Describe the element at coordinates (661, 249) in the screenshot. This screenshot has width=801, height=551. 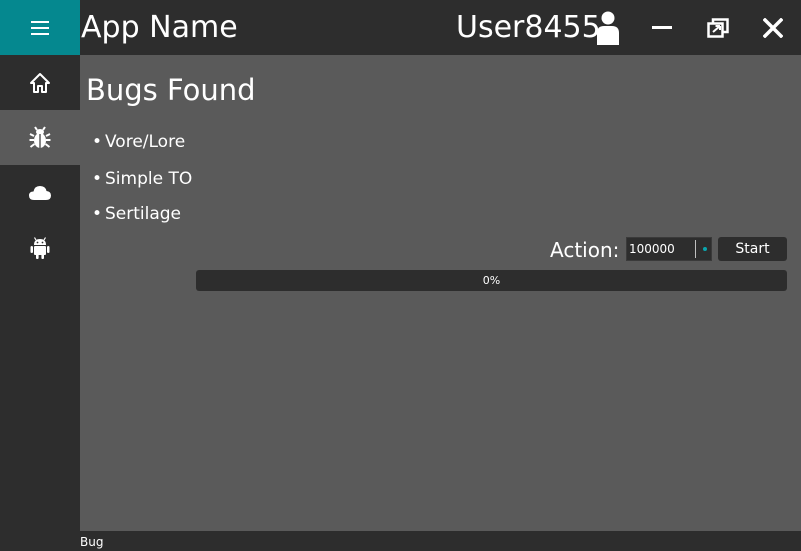
I see `action-input` at that location.